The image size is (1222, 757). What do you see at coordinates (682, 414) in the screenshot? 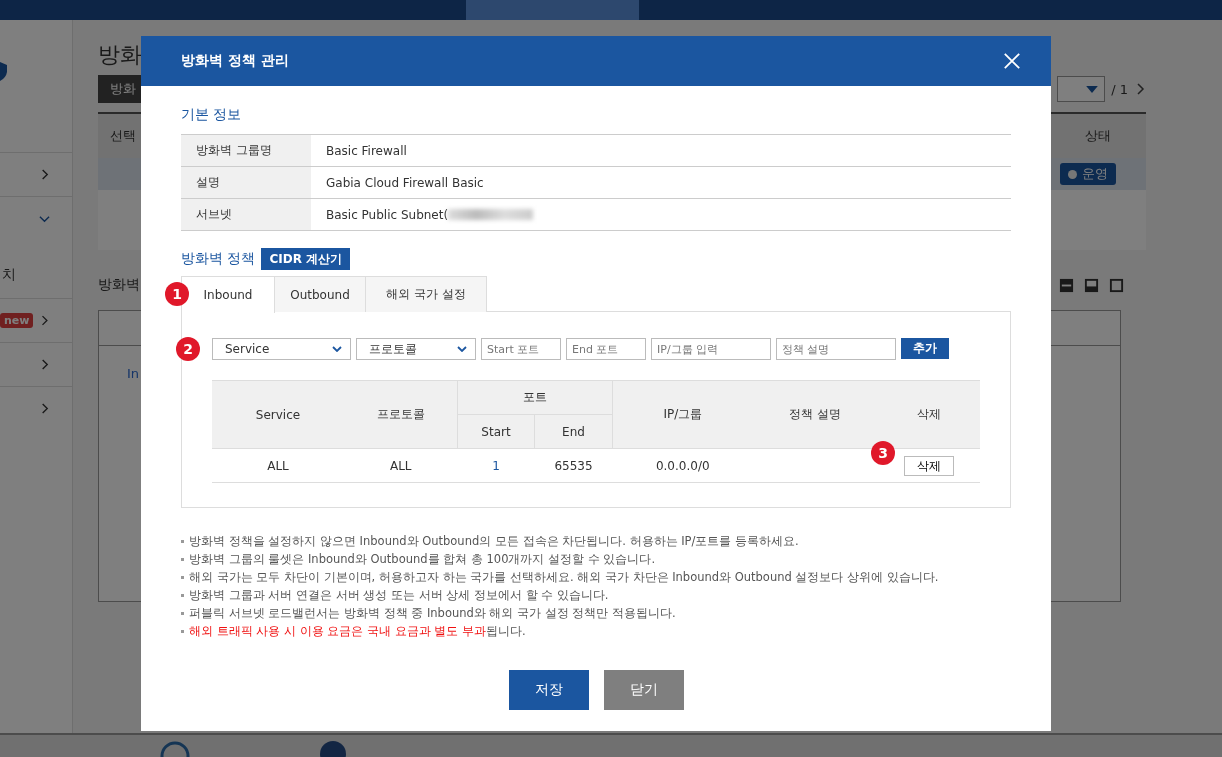
I see `column-header: IP/그룹` at bounding box center [682, 414].